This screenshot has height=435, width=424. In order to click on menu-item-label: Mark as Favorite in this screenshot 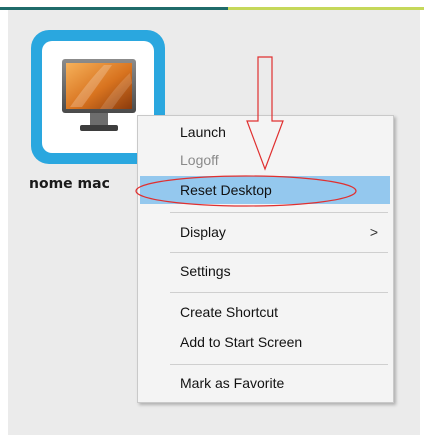, I will do `click(232, 383)`.